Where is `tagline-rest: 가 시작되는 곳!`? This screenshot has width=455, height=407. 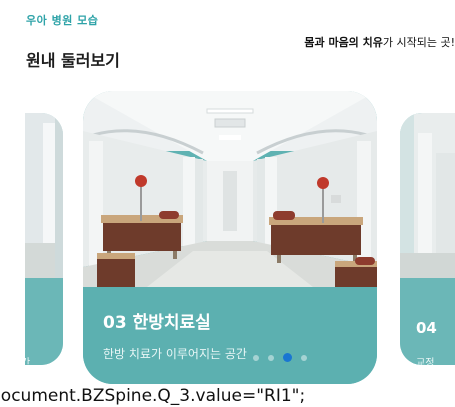 tagline-rest: 가 시작되는 곳! is located at coordinates (418, 42).